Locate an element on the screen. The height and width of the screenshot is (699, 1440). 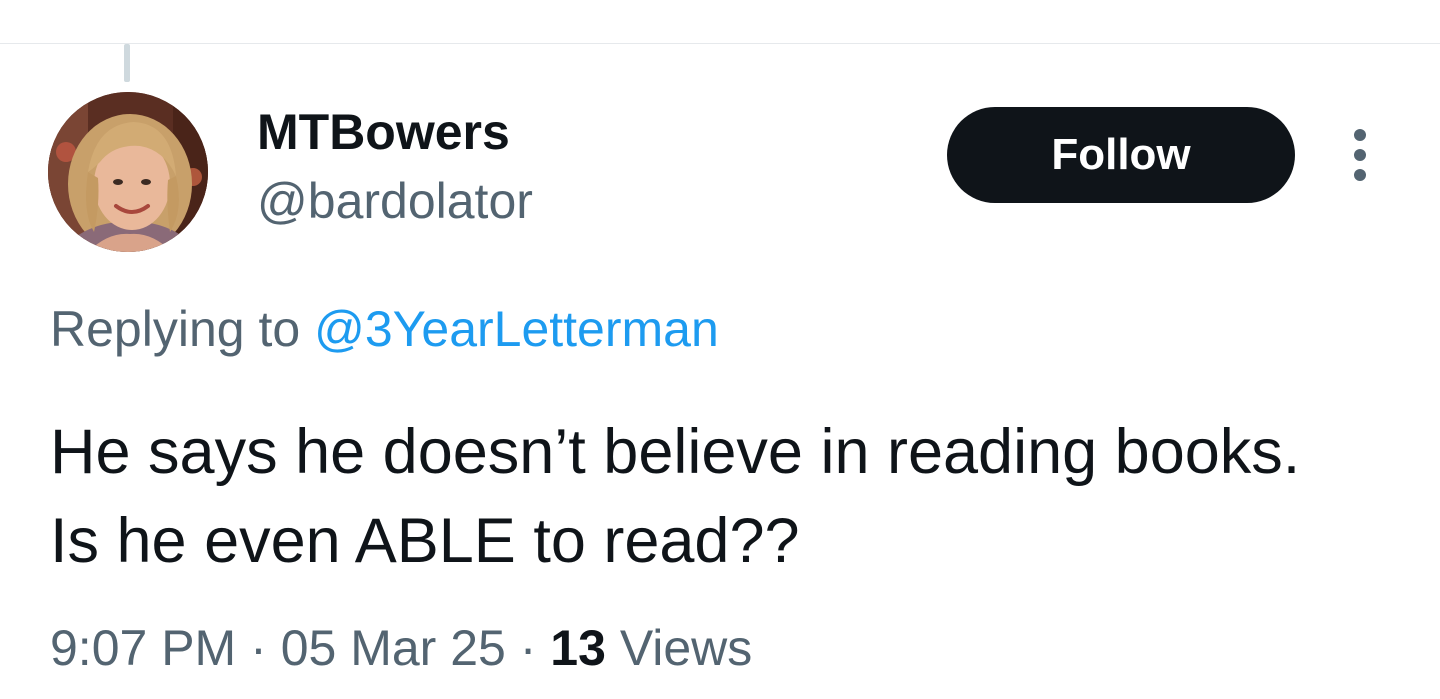
replying-to: Replying to @3YearLetterman is located at coordinates (384, 329).